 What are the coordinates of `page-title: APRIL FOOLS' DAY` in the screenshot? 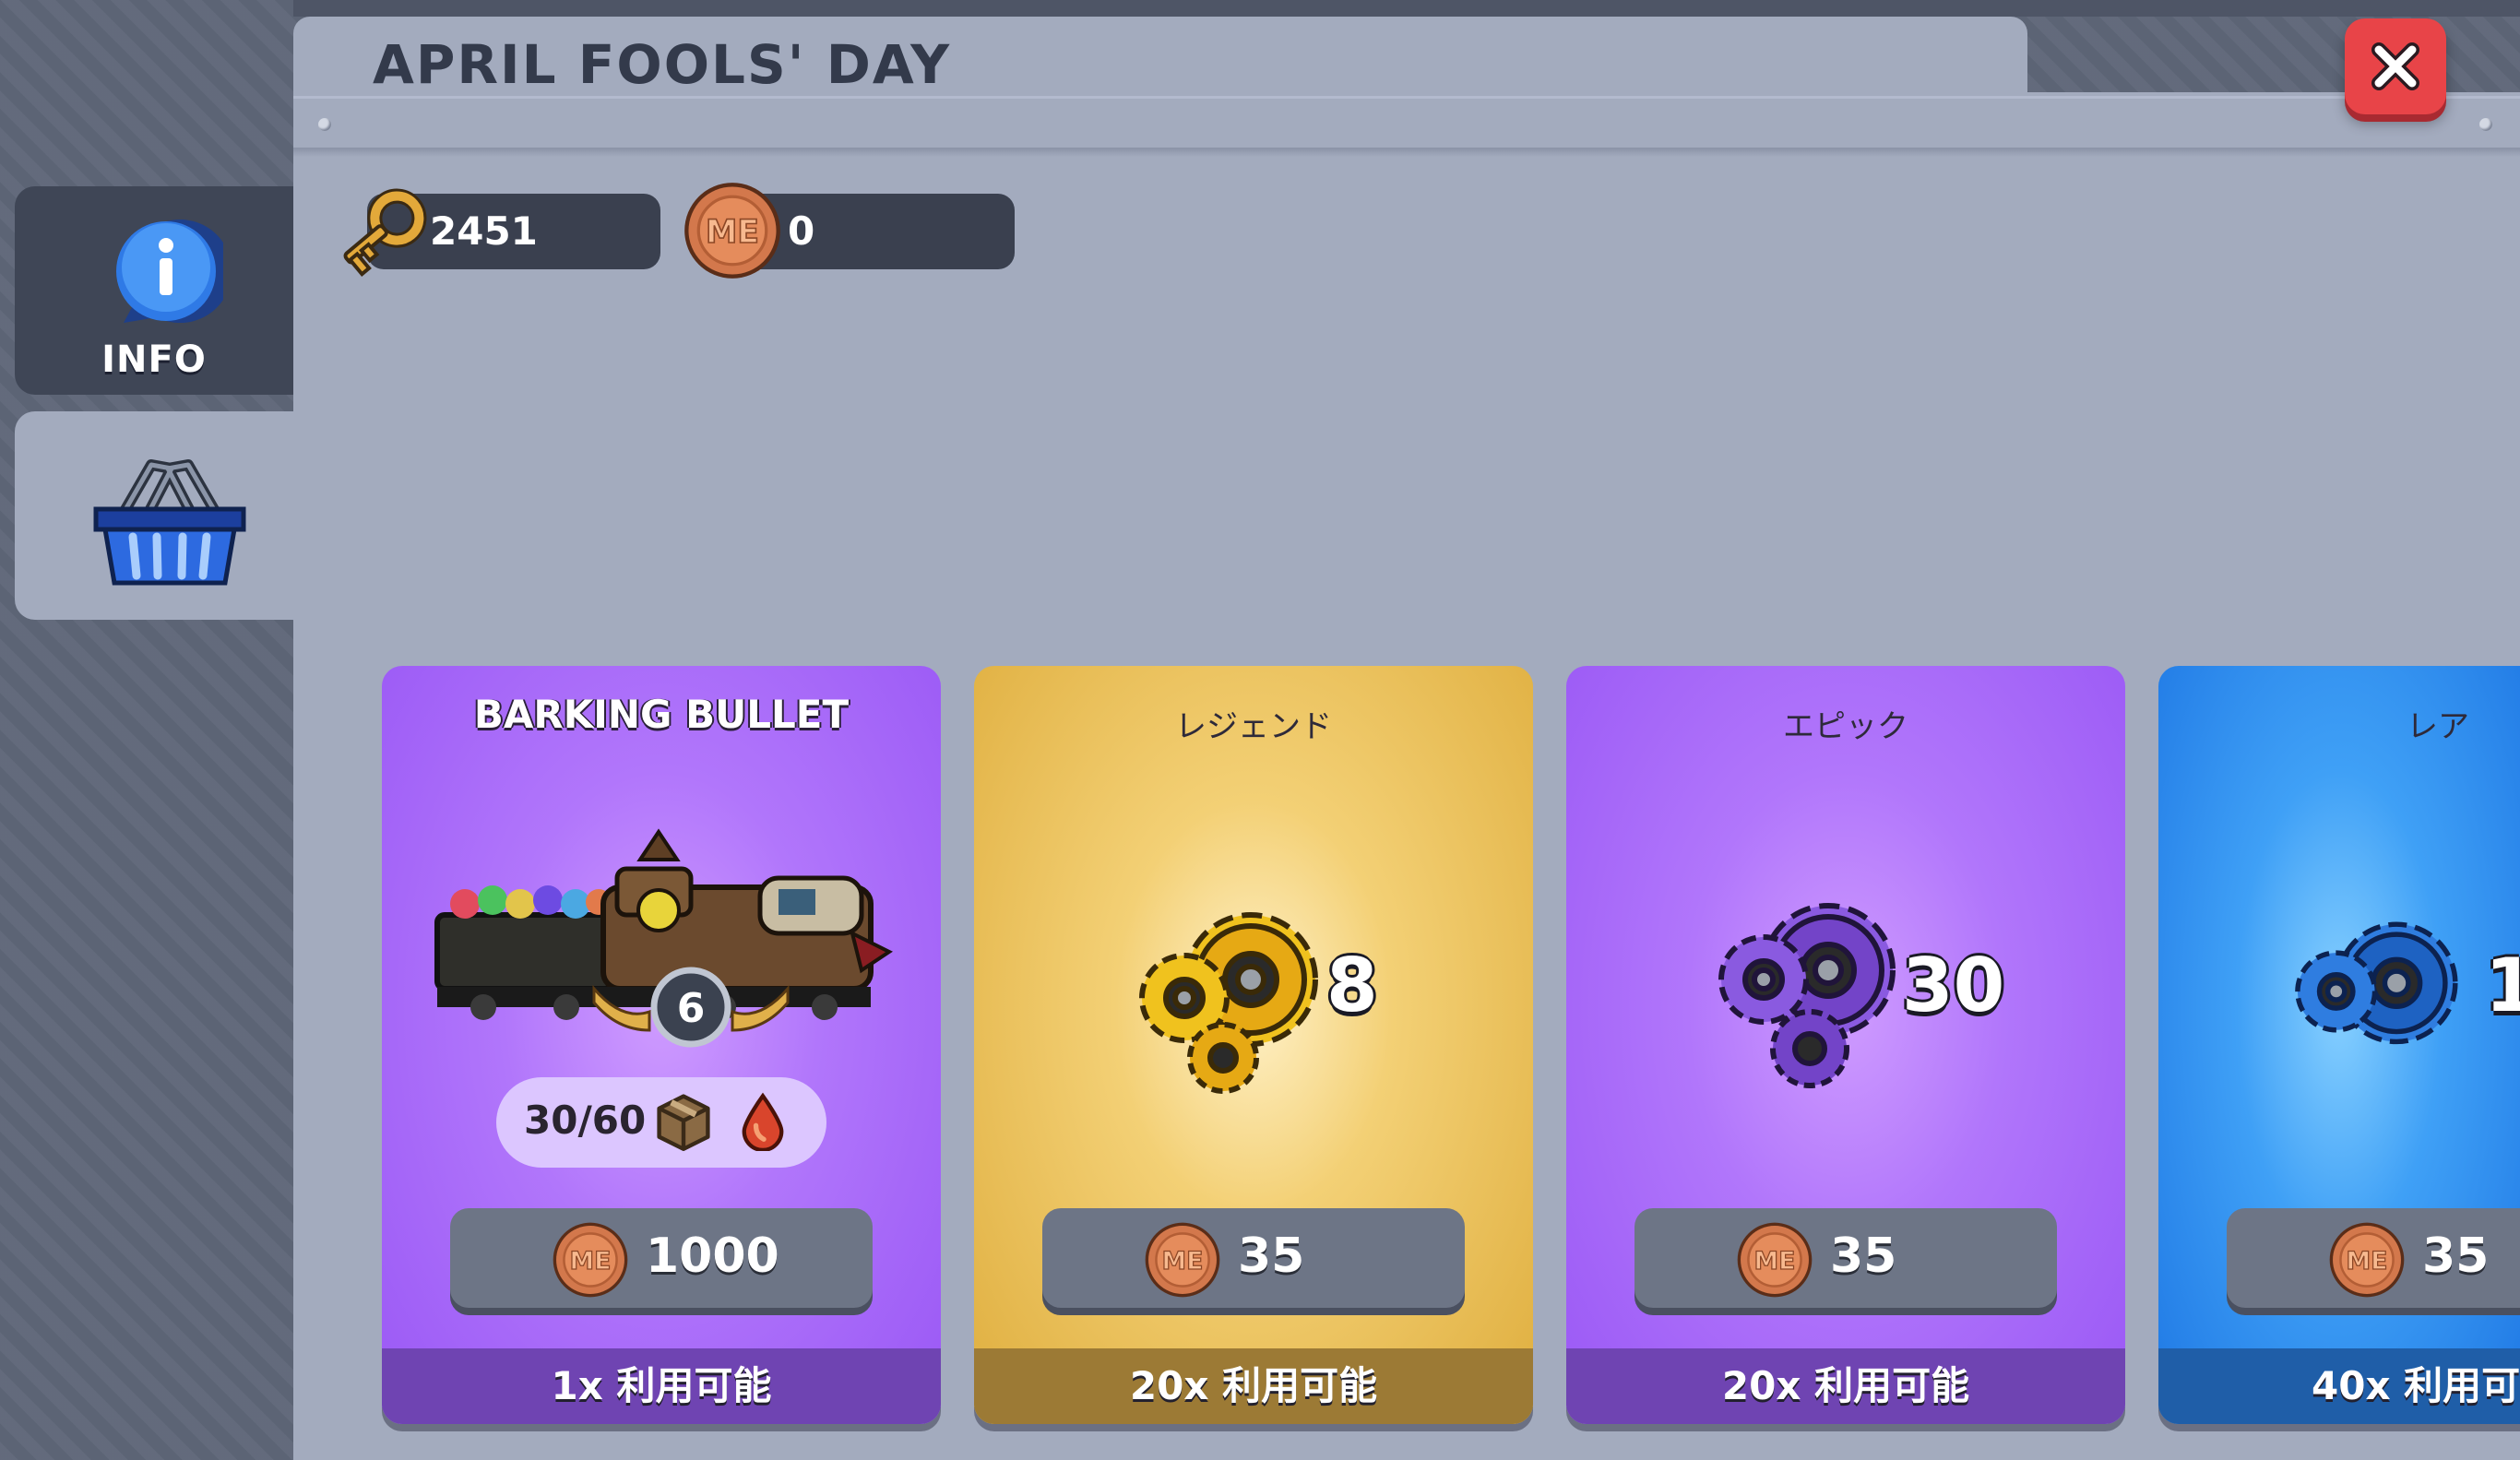 It's located at (662, 64).